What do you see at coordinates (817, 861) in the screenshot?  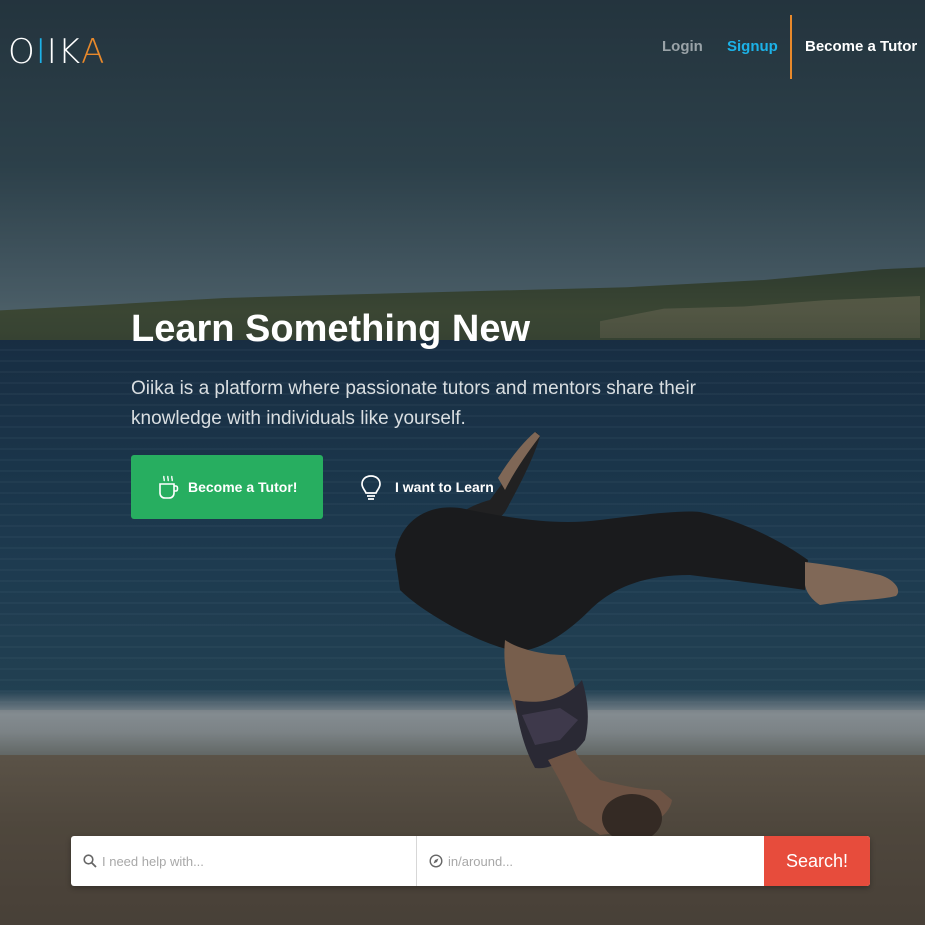 I see `search-button: Search!` at bounding box center [817, 861].